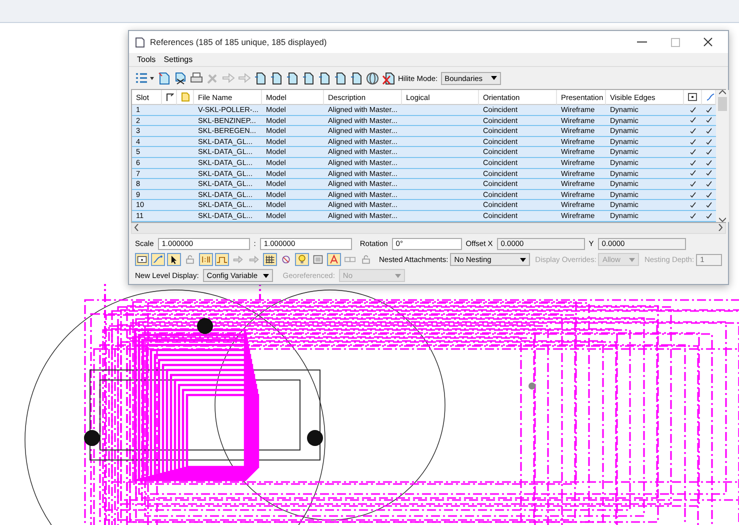 Image resolution: width=739 pixels, height=525 pixels. I want to click on display-toggle-icon, so click(142, 259).